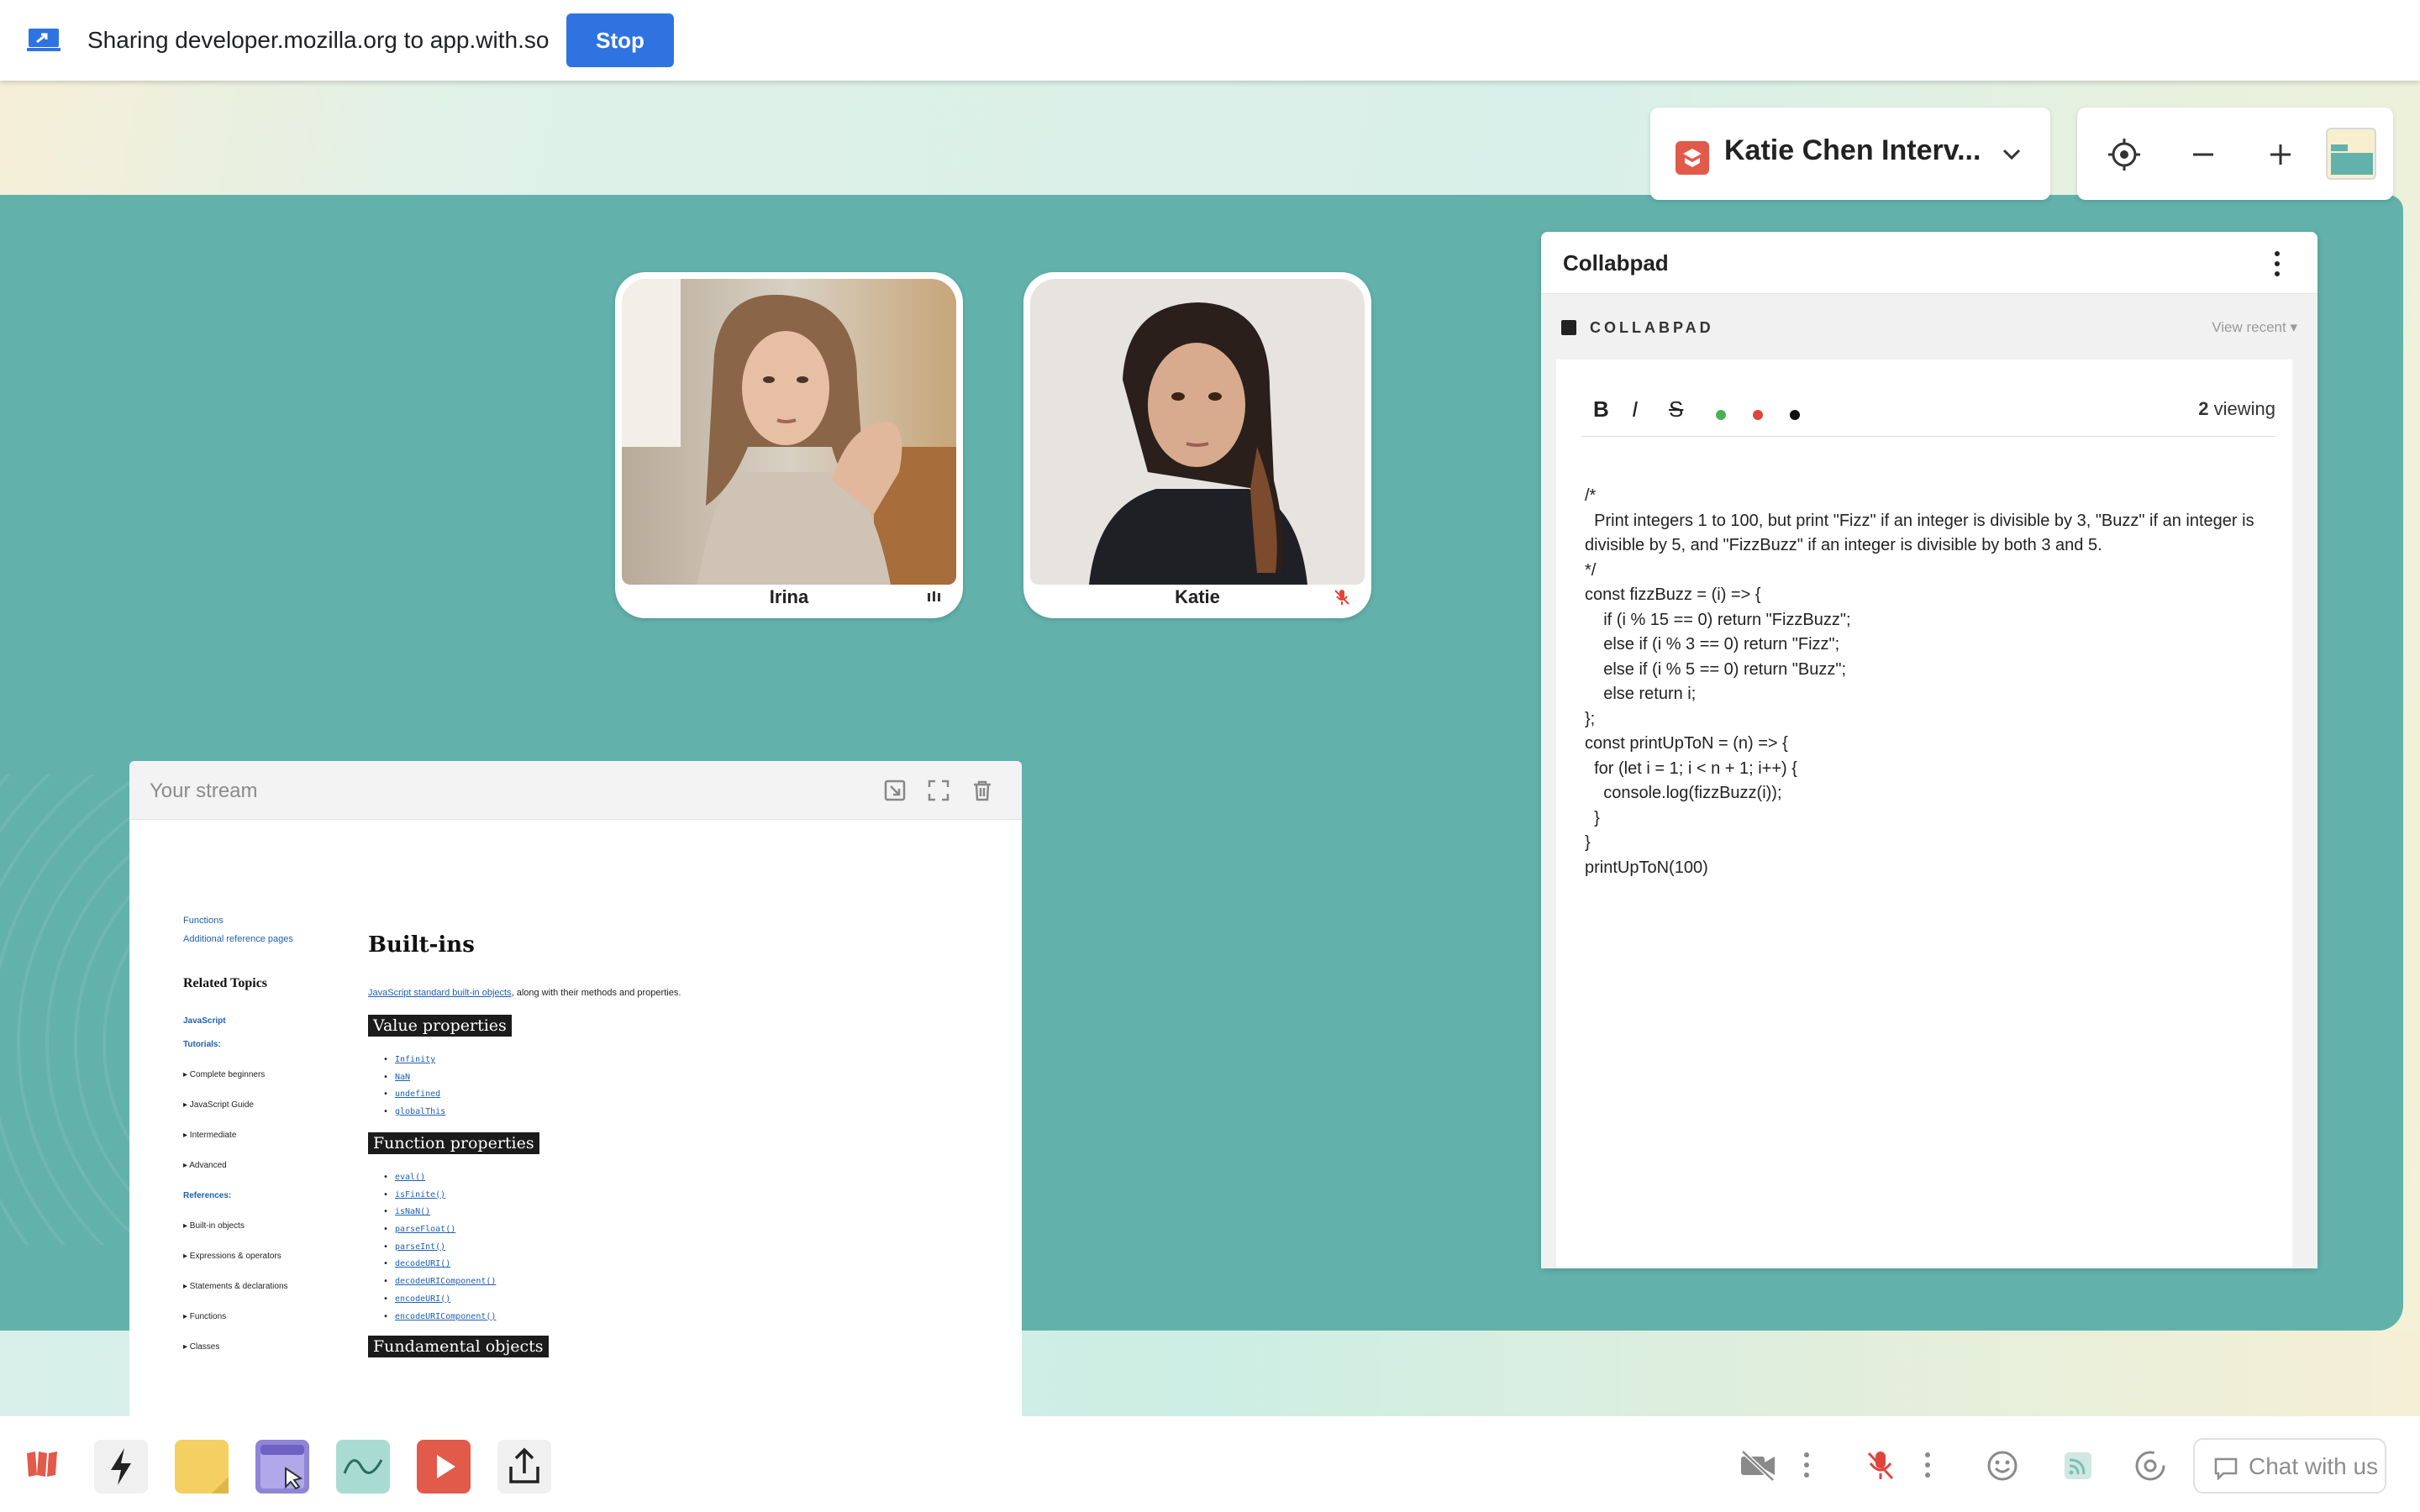 This screenshot has height=1512, width=2420. What do you see at coordinates (1676, 409) in the screenshot?
I see `strikethrough-button: S` at bounding box center [1676, 409].